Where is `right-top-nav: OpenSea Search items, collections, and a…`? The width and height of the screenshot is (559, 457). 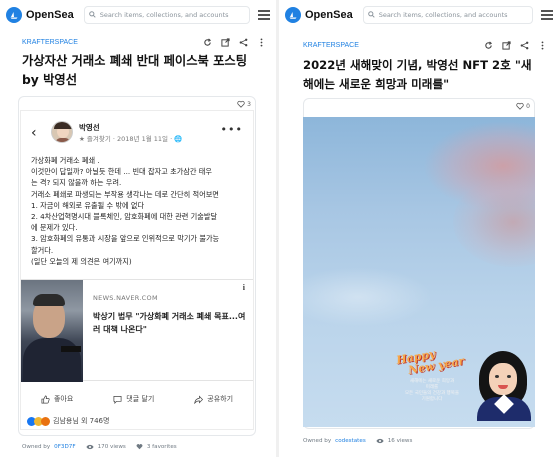
right-top-nav: OpenSea Search items, collections, and a… is located at coordinates (419, 15).